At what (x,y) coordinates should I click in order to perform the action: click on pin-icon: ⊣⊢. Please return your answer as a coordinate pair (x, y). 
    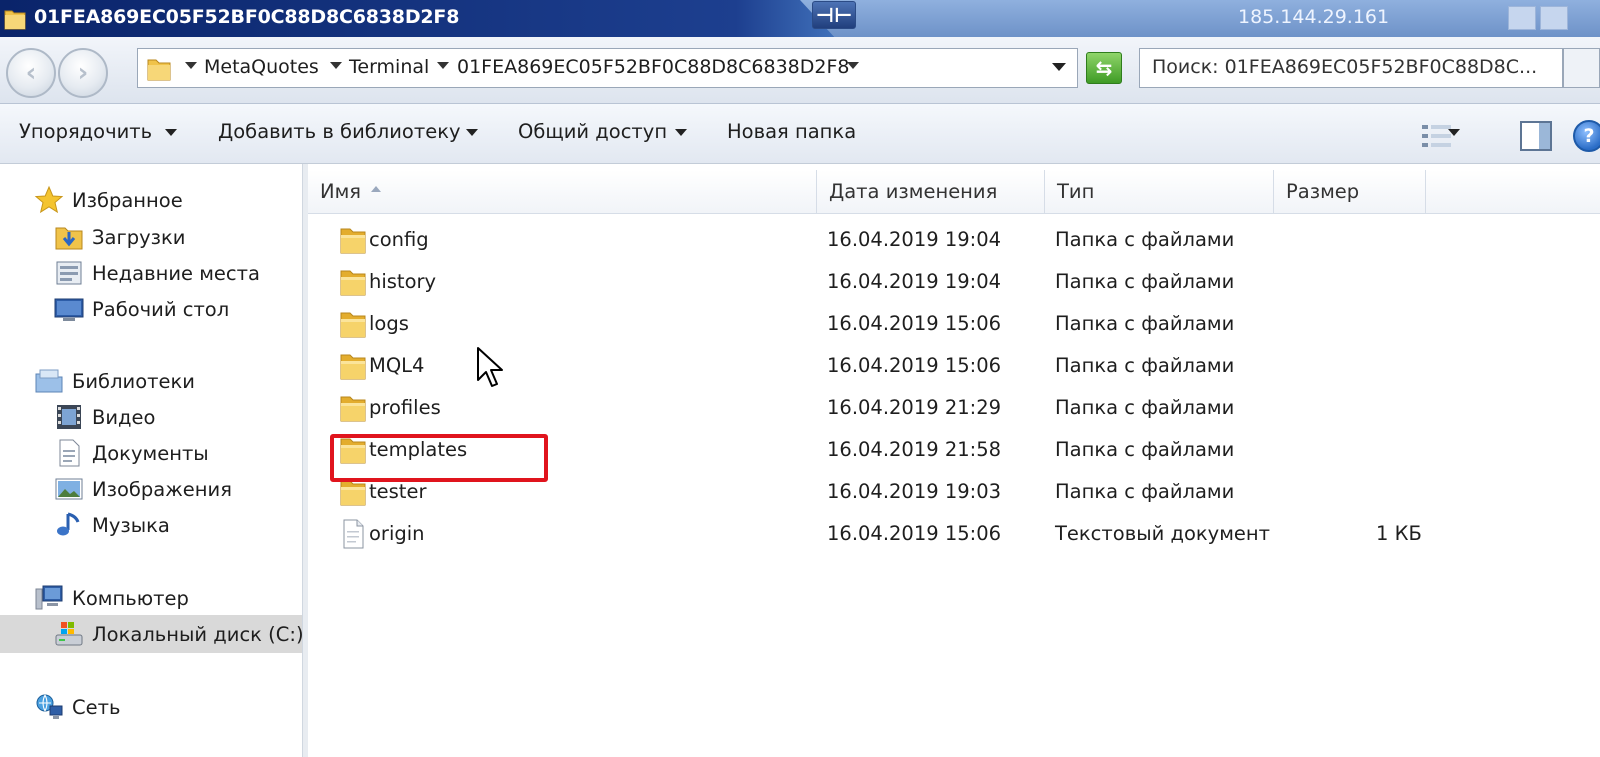
    Looking at the image, I should click on (834, 15).